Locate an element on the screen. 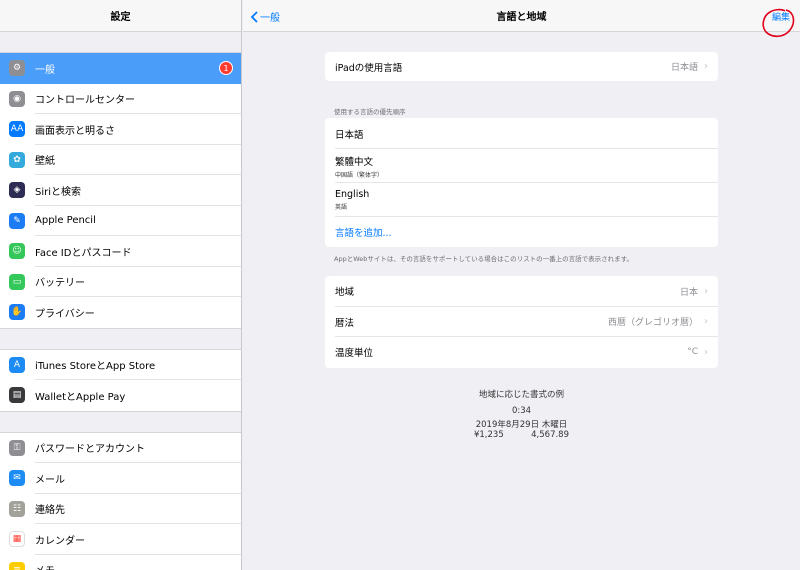 The image size is (800, 570). key-icon: ⚿ is located at coordinates (17, 447).